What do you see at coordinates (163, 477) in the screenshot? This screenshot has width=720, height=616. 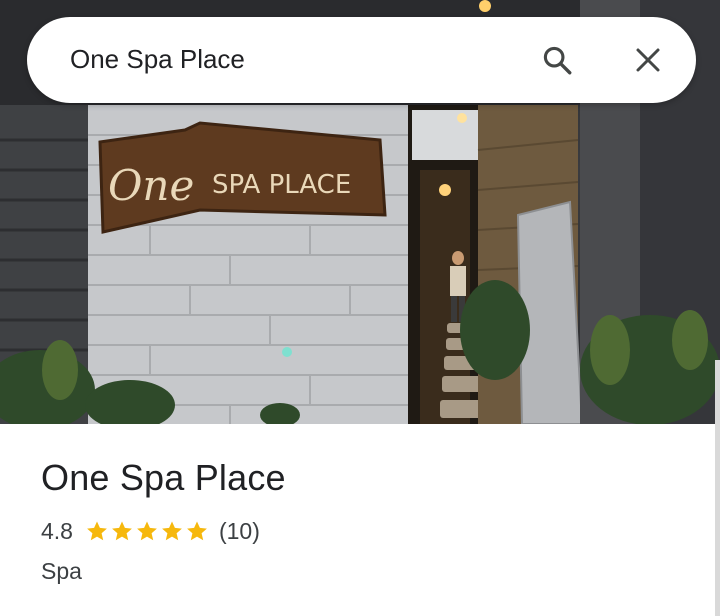 I see `place-name: One Spa Place` at bounding box center [163, 477].